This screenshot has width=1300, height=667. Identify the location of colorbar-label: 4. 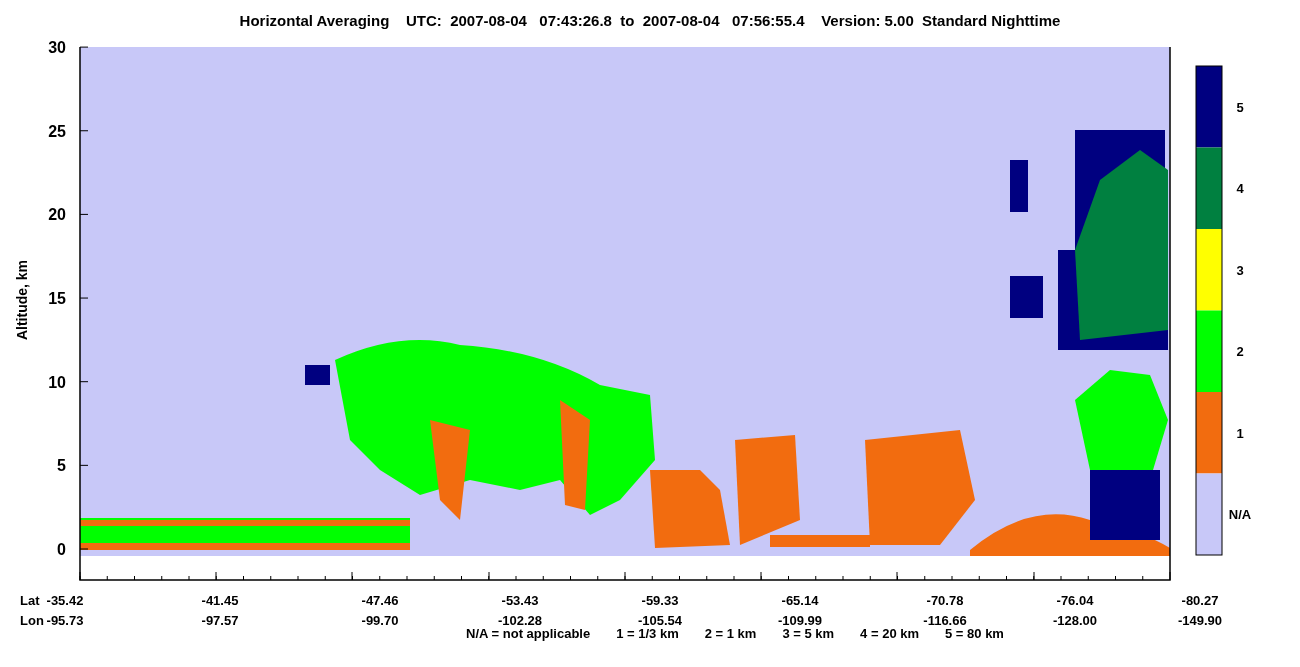
(1240, 189).